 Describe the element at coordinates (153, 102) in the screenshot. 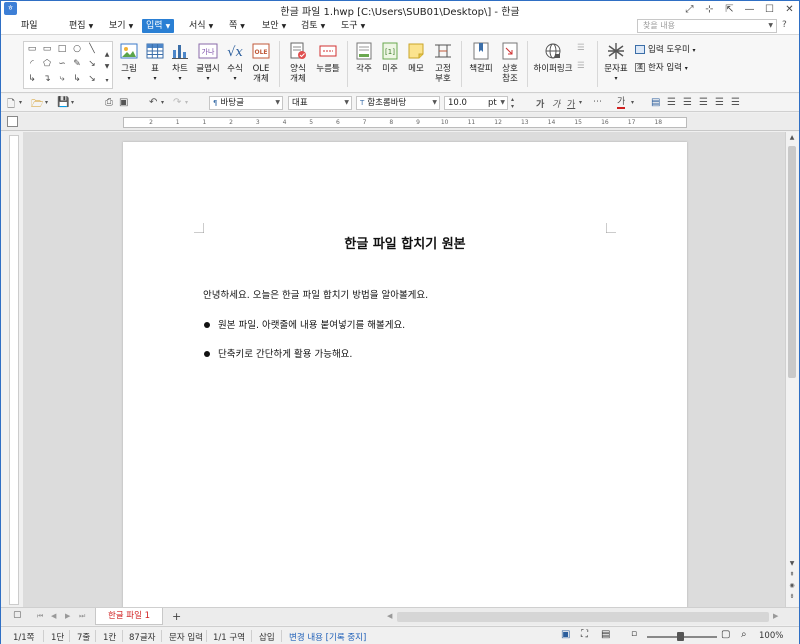

I see `undo-icon: ↶` at that location.